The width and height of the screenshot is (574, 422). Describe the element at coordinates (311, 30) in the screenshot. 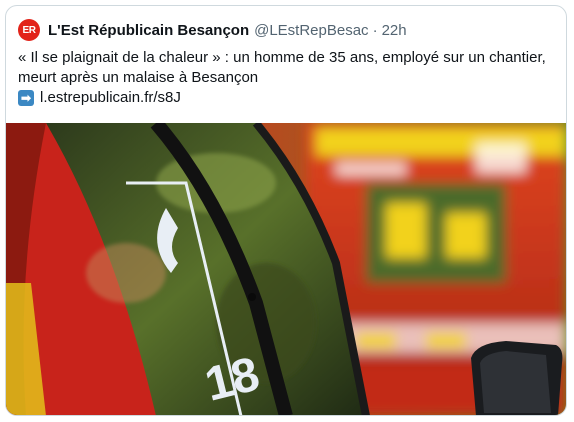

I see `author-handle: @LEstRepBesac` at that location.